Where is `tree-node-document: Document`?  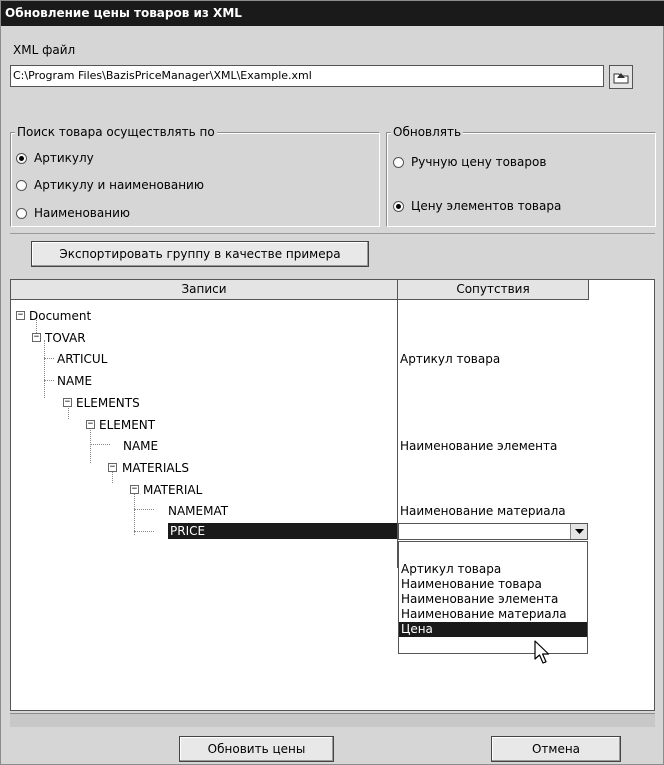 tree-node-document: Document is located at coordinates (60, 316).